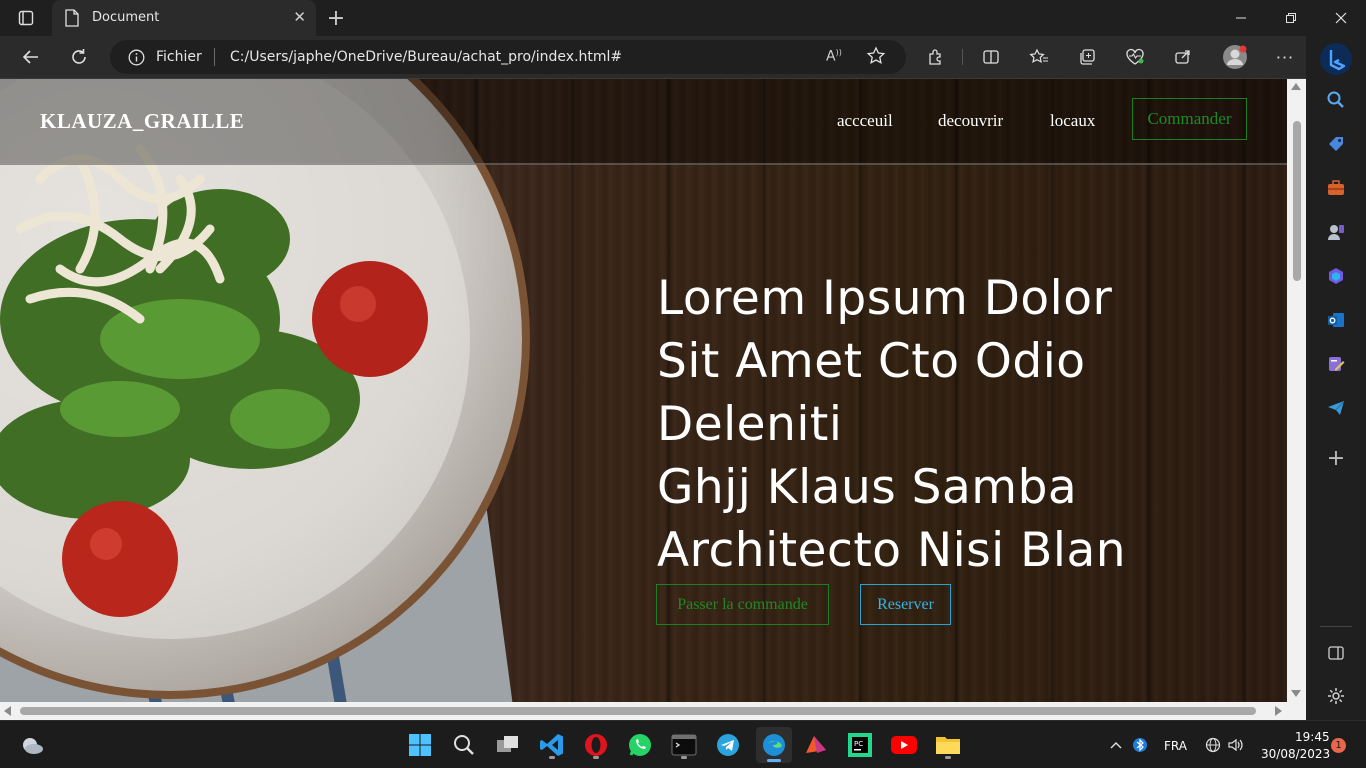 The height and width of the screenshot is (768, 1366). I want to click on tools-icon, so click(1336, 188).